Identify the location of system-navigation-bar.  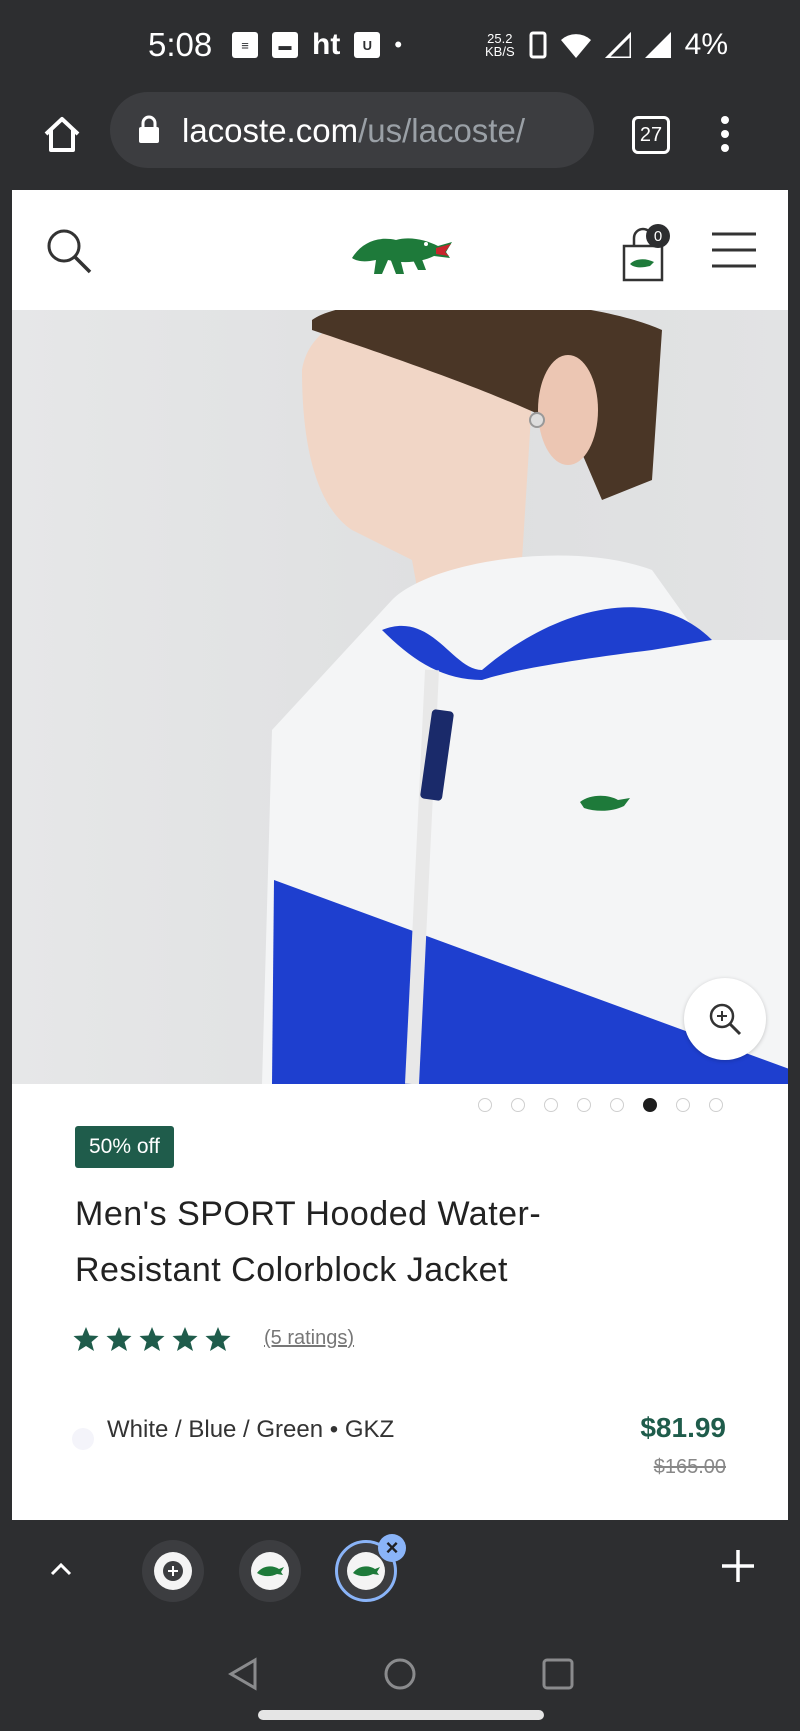
(400, 1675).